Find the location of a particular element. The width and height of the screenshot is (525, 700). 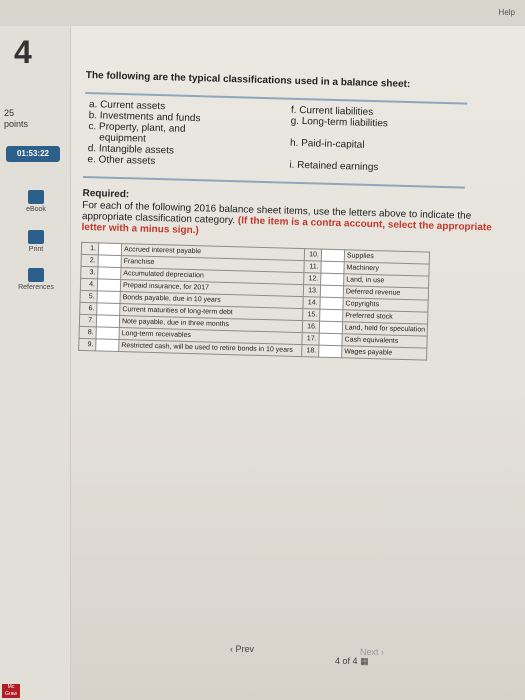

item-number: 3. is located at coordinates (89, 272).